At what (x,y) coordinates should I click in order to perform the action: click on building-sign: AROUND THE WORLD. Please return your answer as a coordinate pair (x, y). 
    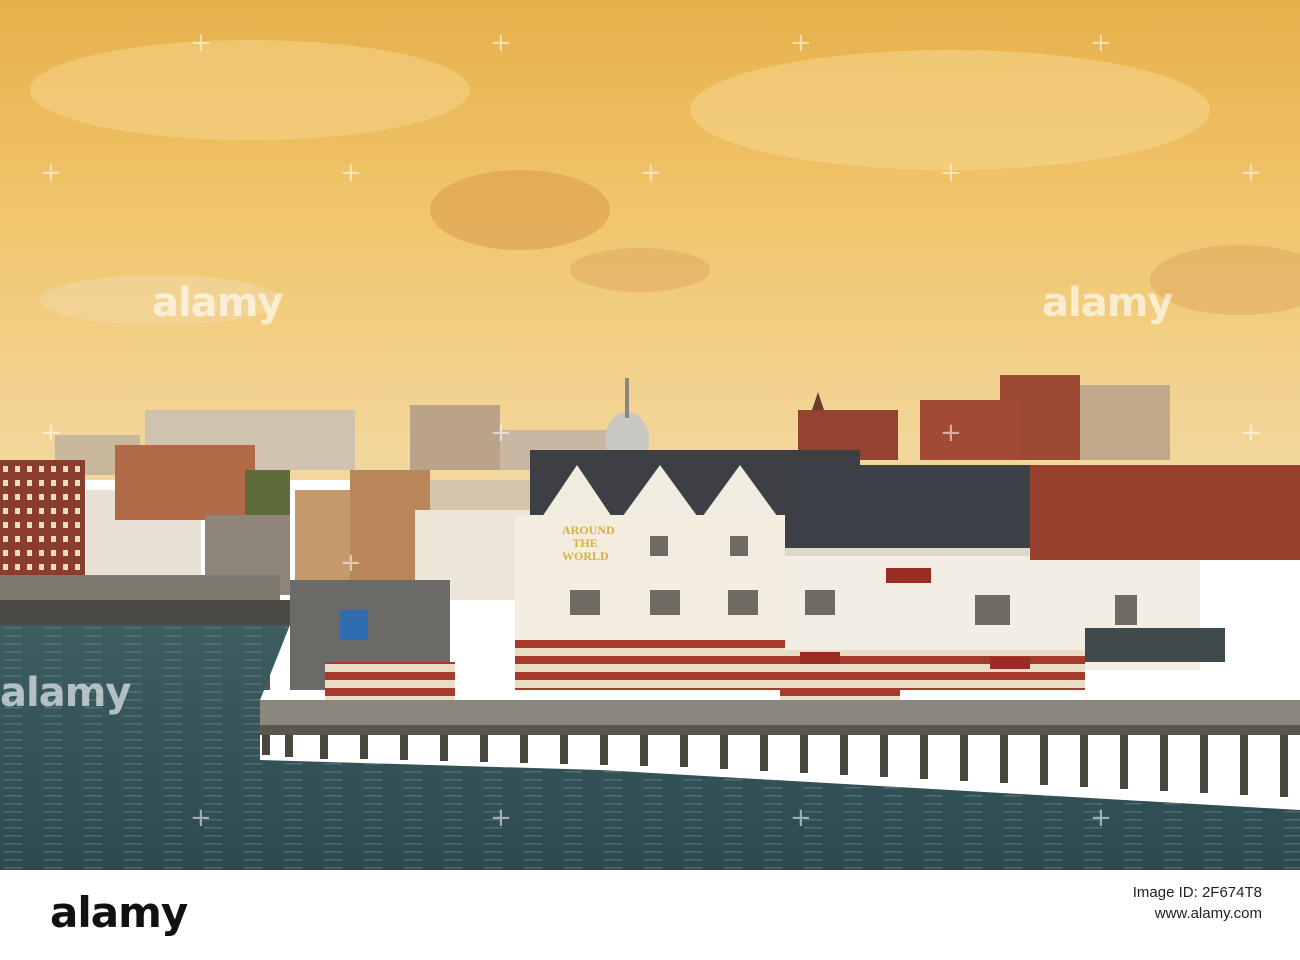
    Looking at the image, I should click on (588, 543).